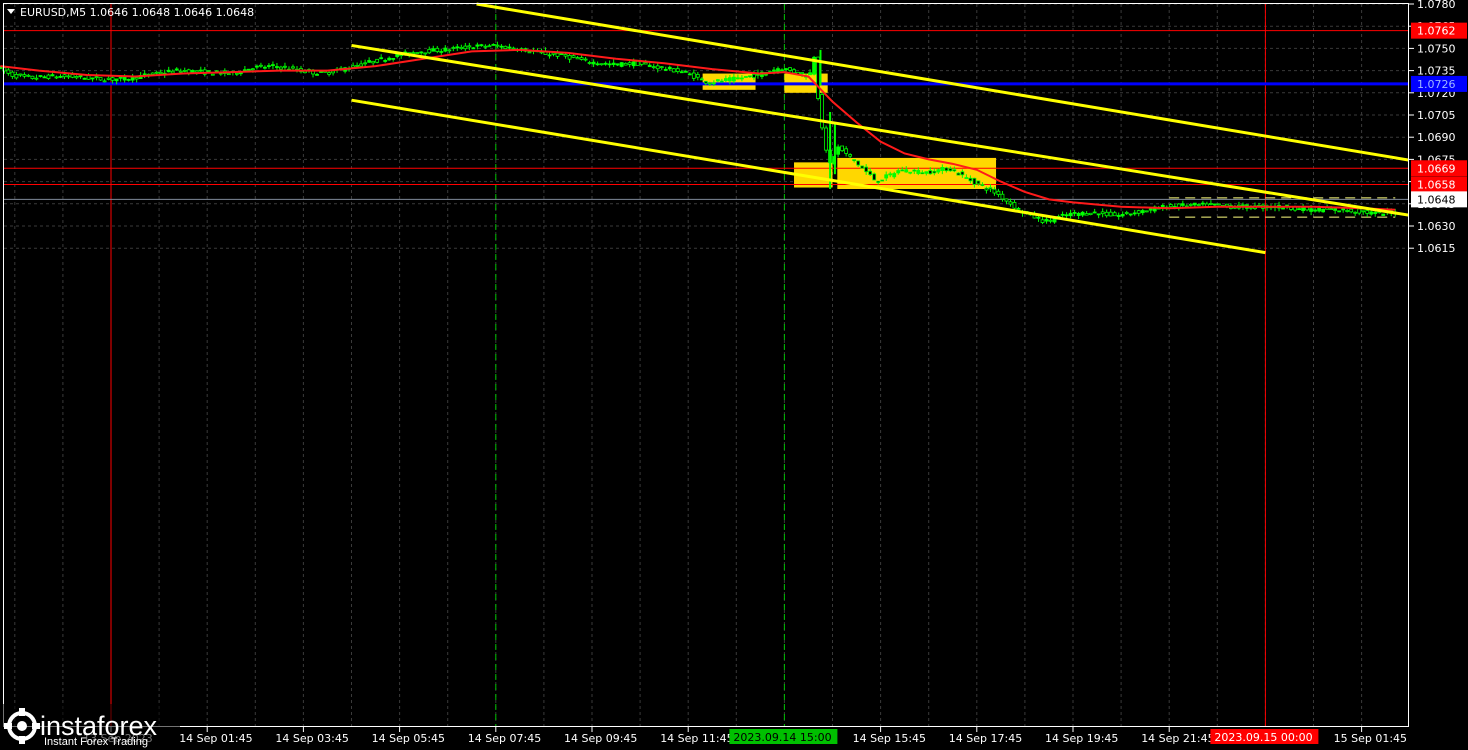 This screenshot has height=750, width=1468. What do you see at coordinates (1436, 137) in the screenshot?
I see `price-tick-label: 1.0690` at bounding box center [1436, 137].